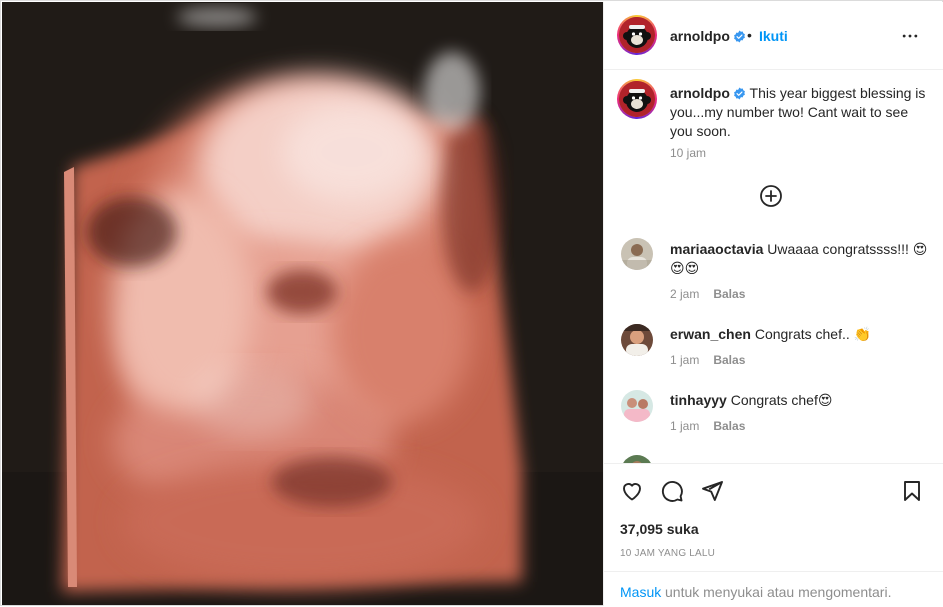 The width and height of the screenshot is (943, 607). Describe the element at coordinates (640, 592) in the screenshot. I see `login-link: Masuk` at that location.